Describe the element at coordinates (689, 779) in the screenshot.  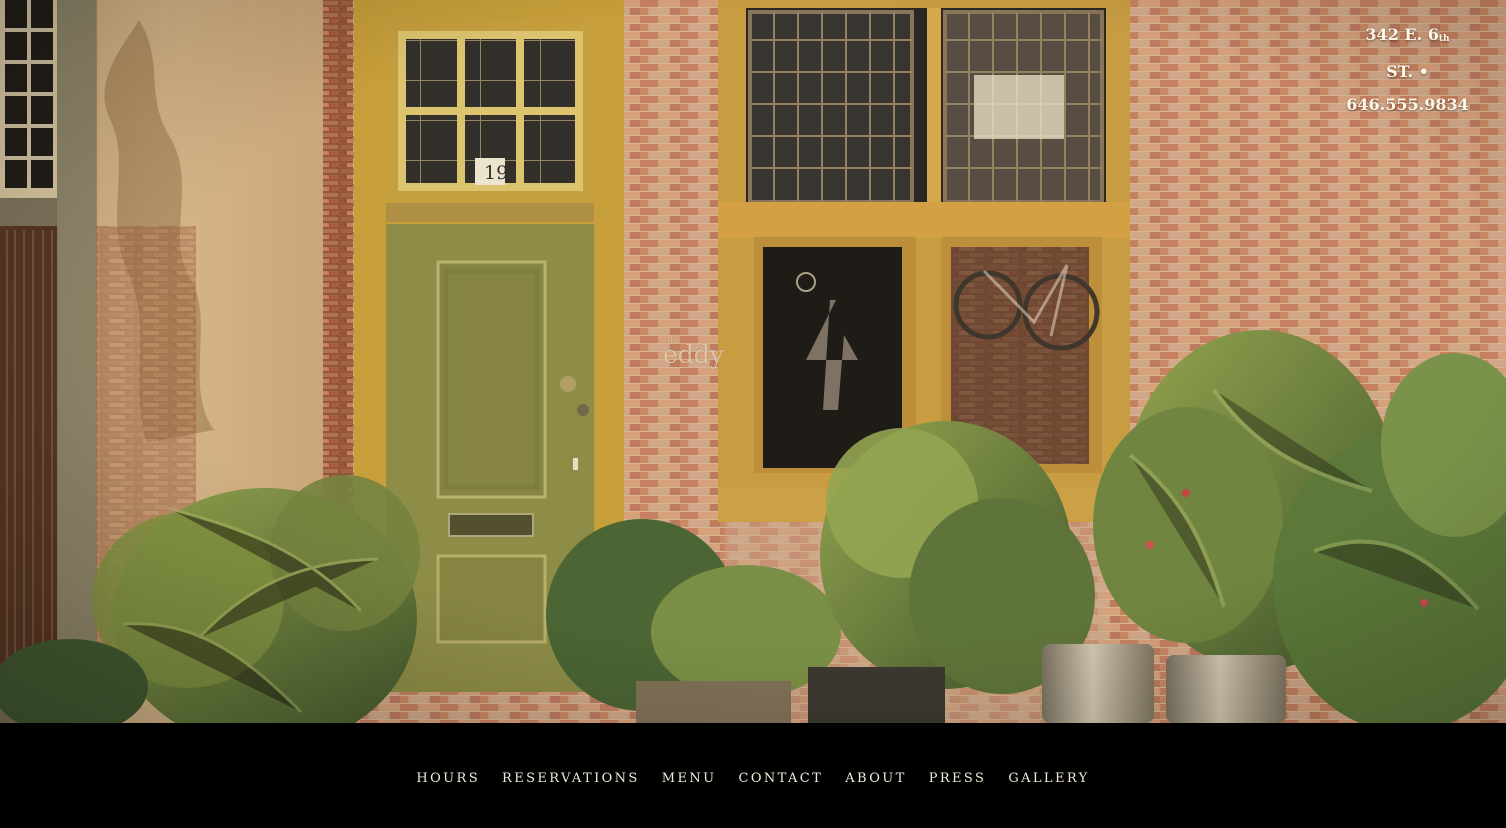
I see `nav-menu-link: MENU` at that location.